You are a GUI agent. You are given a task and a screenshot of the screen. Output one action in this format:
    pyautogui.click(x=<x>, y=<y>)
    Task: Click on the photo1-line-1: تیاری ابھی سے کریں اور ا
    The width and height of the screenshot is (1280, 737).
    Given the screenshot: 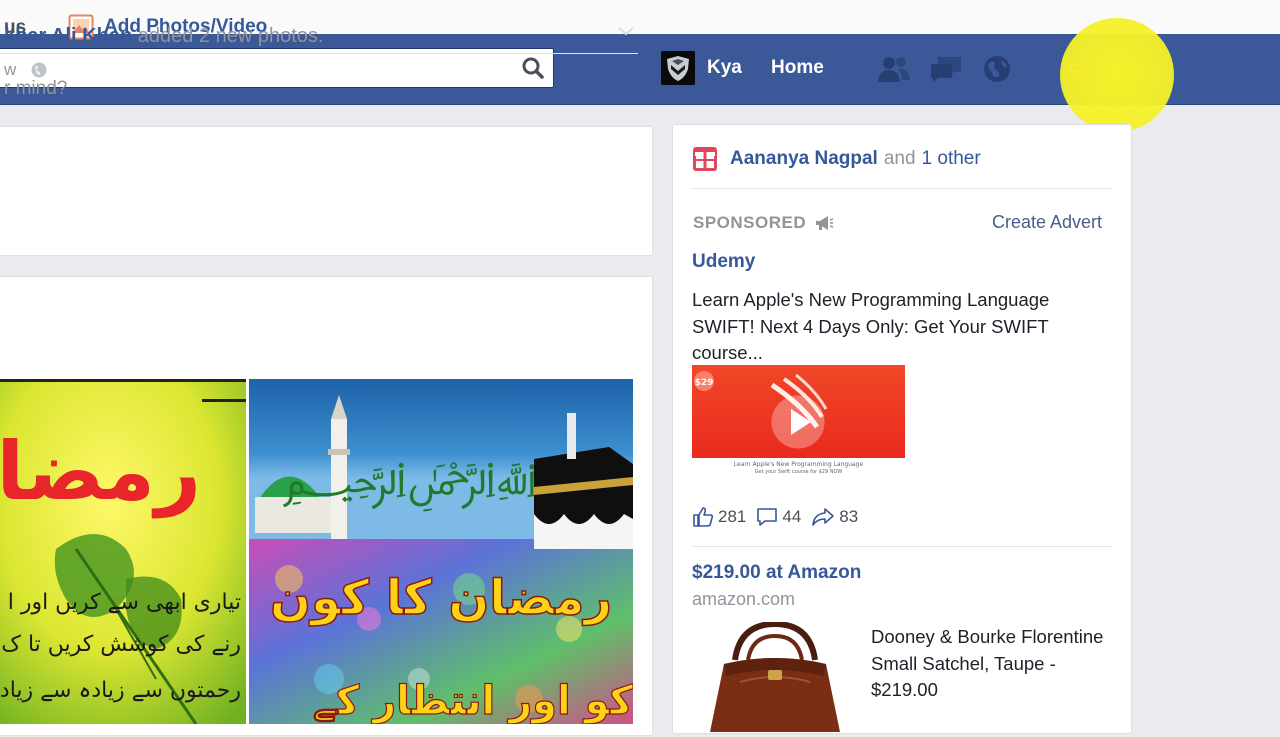 What is the action you would take?
    pyautogui.click(x=124, y=602)
    